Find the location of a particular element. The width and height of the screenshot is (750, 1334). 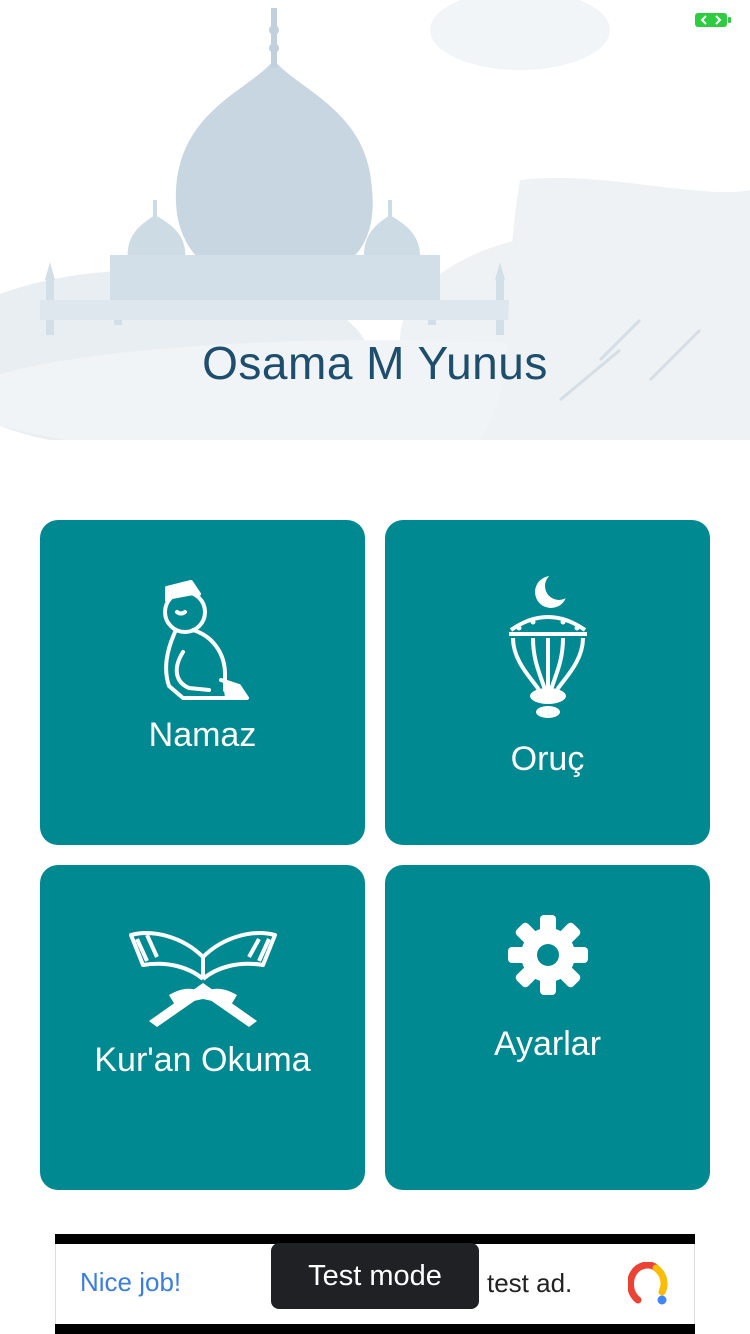

praying-person-icon is located at coordinates (205, 640).